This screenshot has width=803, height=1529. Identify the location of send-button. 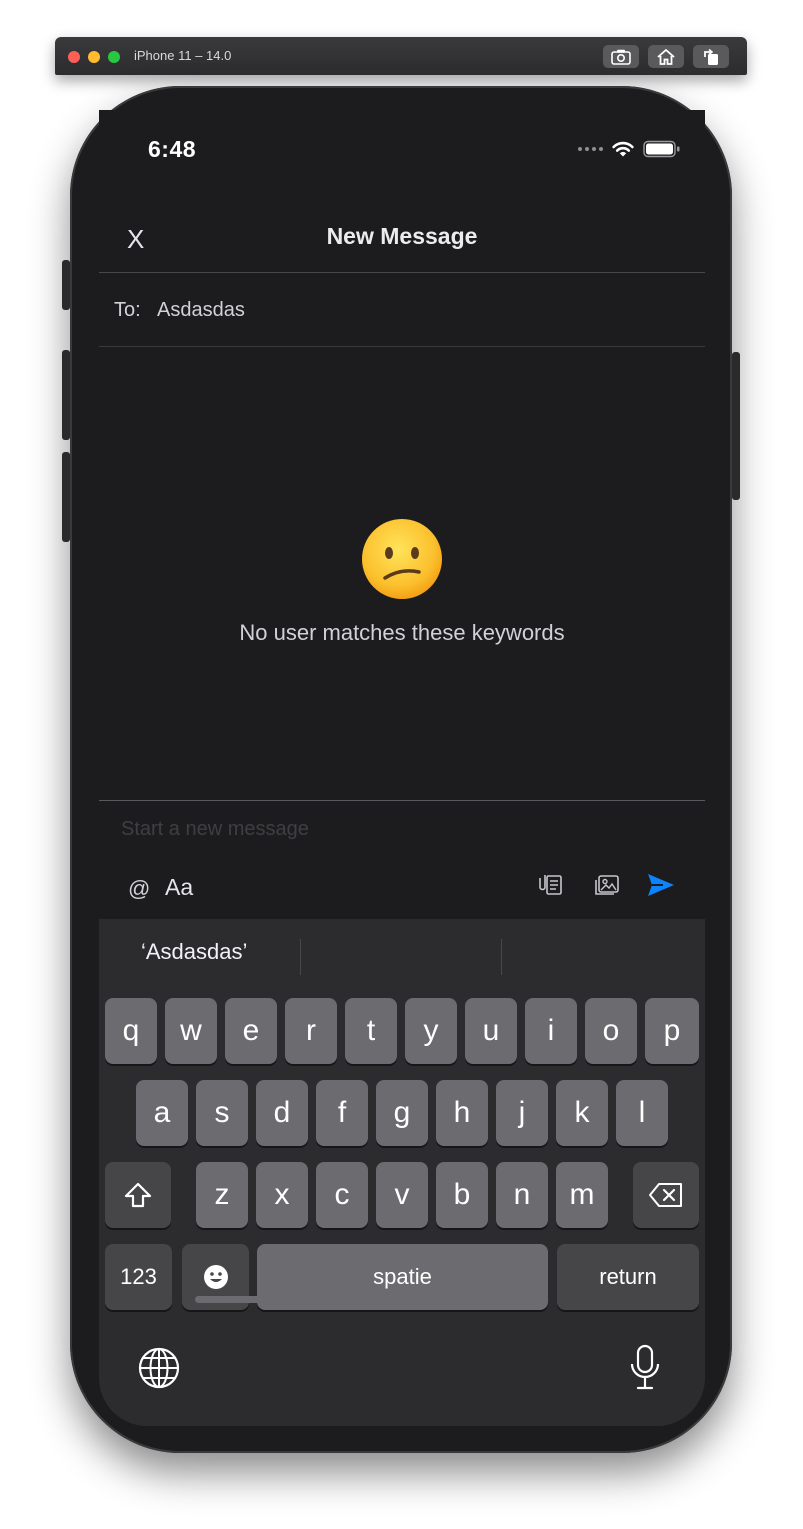
(661, 885).